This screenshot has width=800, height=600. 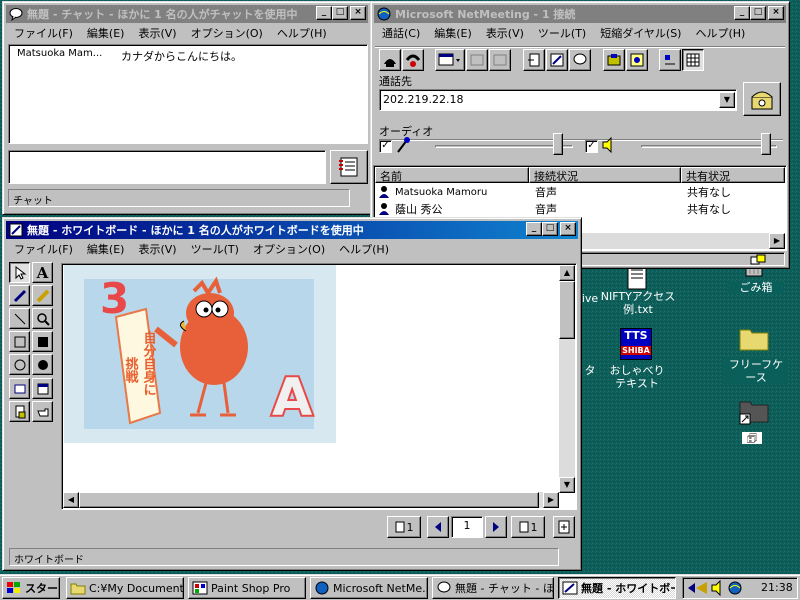 What do you see at coordinates (19, 295) in the screenshot?
I see `pen-tool` at bounding box center [19, 295].